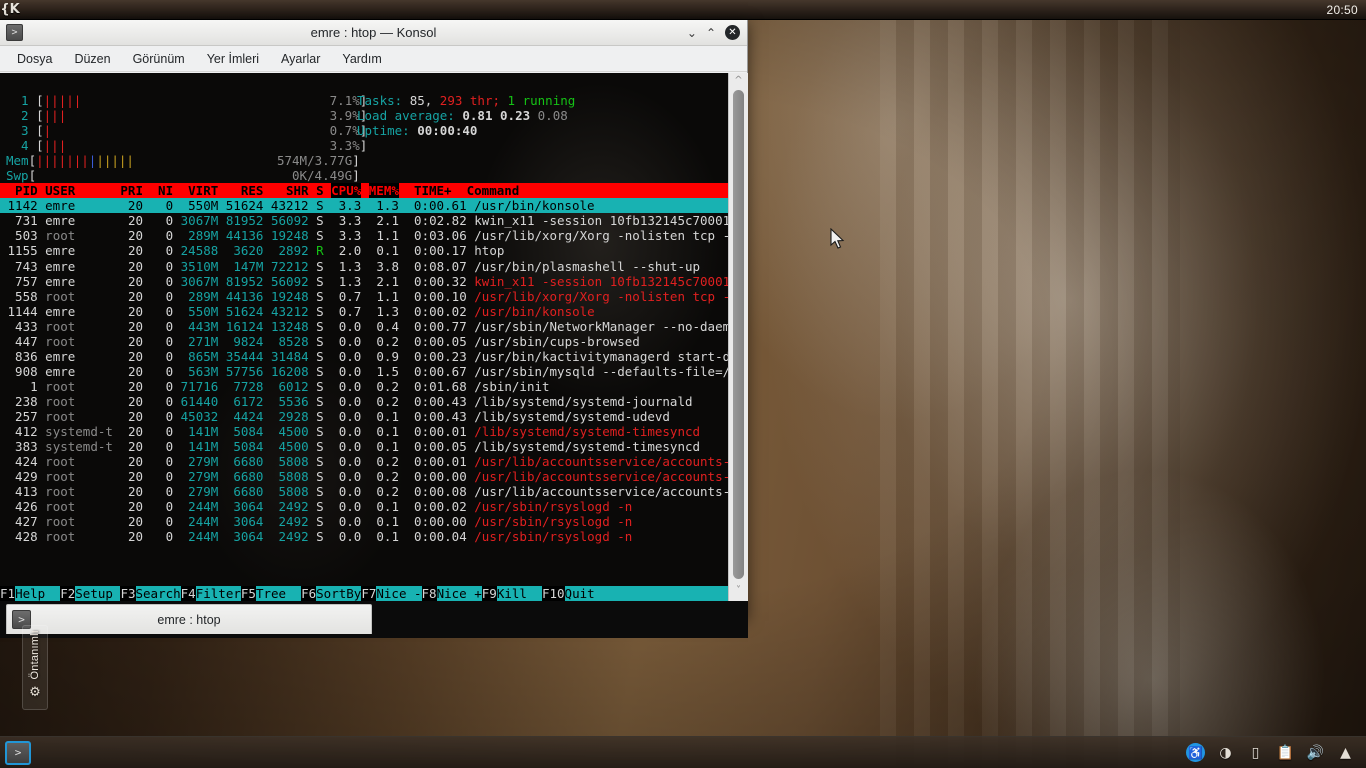  What do you see at coordinates (683, 10) in the screenshot?
I see `top-panel: {K 20:50` at bounding box center [683, 10].